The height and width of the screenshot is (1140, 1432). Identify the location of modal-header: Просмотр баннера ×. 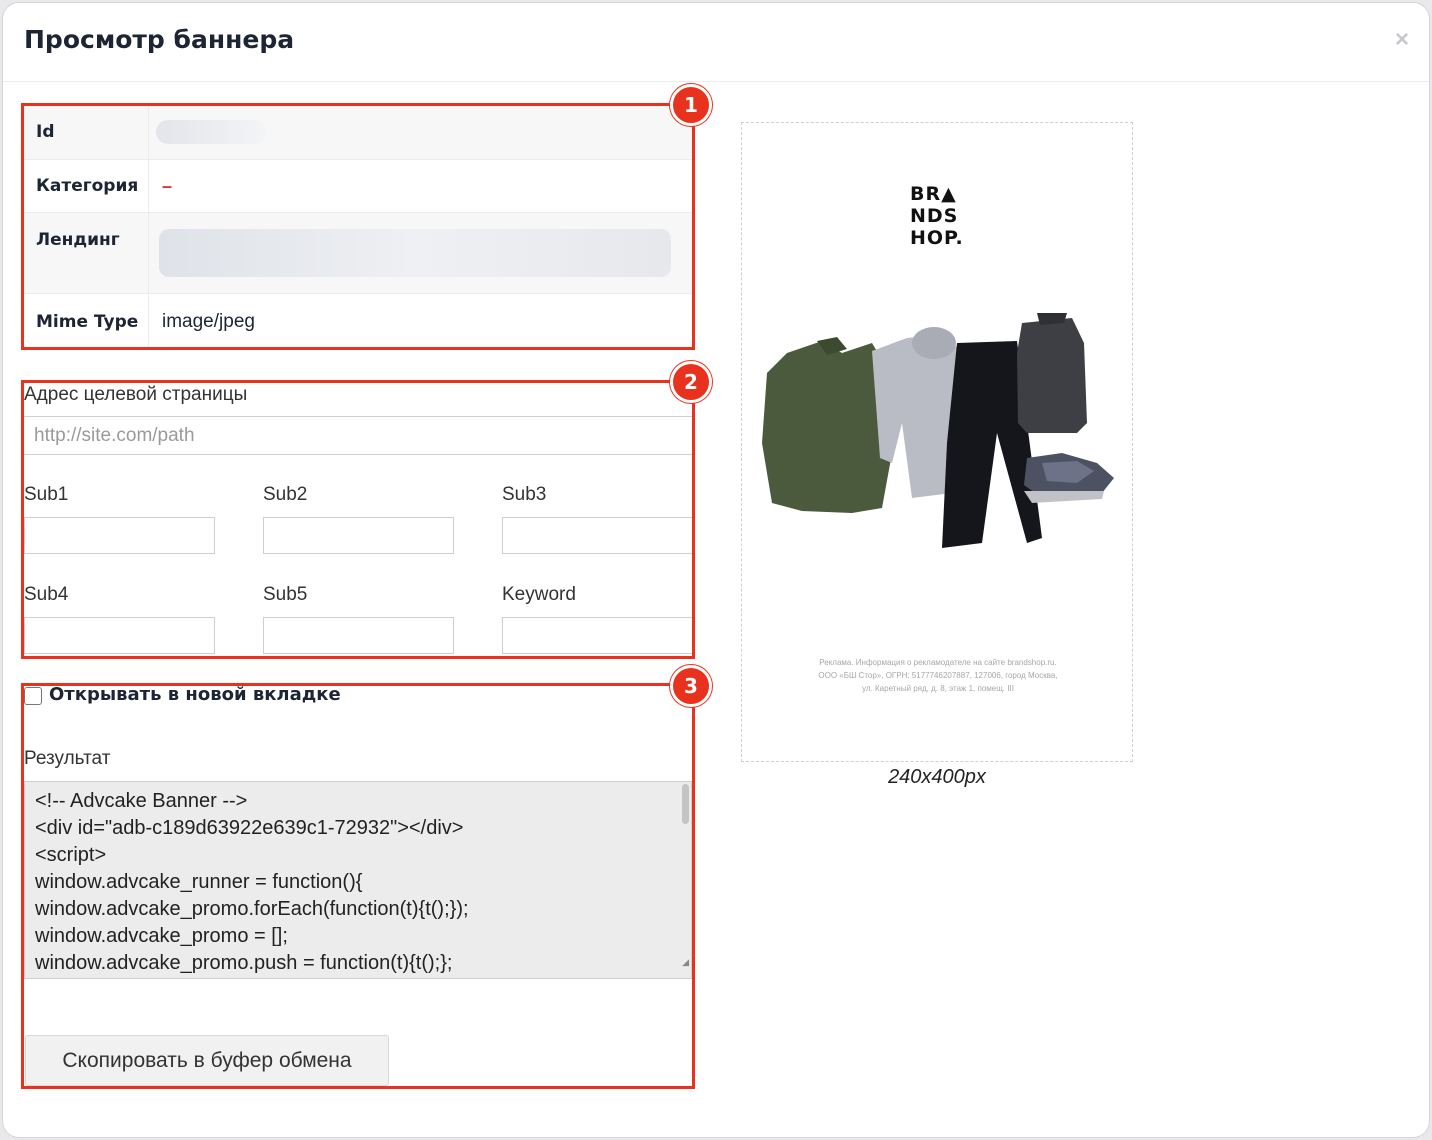
(716, 42).